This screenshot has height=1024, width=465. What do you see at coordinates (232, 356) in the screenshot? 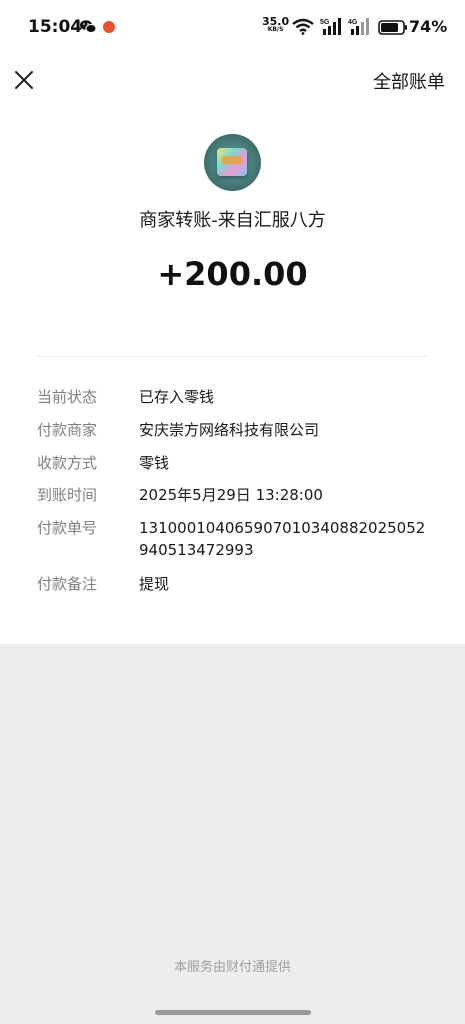
I see `divider` at bounding box center [232, 356].